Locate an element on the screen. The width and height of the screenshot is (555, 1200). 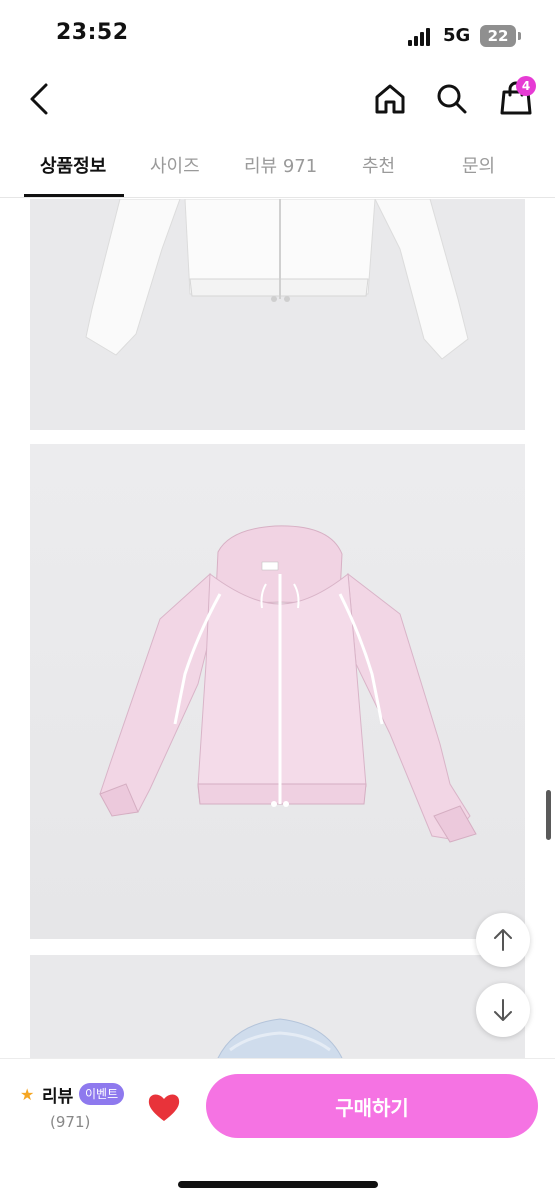
home-indicator is located at coordinates (278, 1184).